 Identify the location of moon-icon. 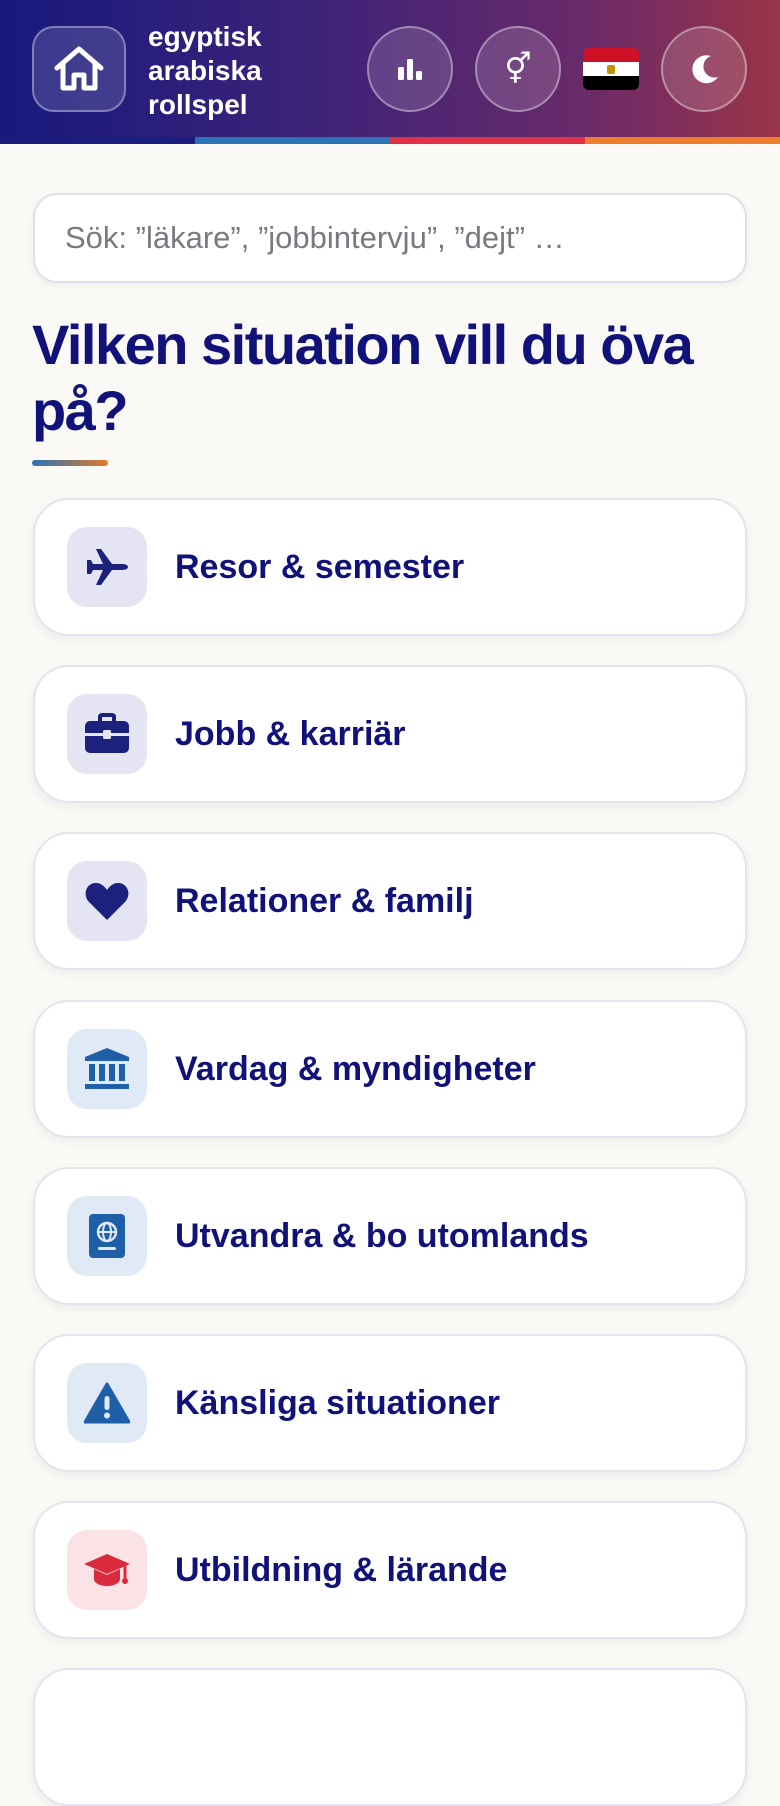
(705, 69).